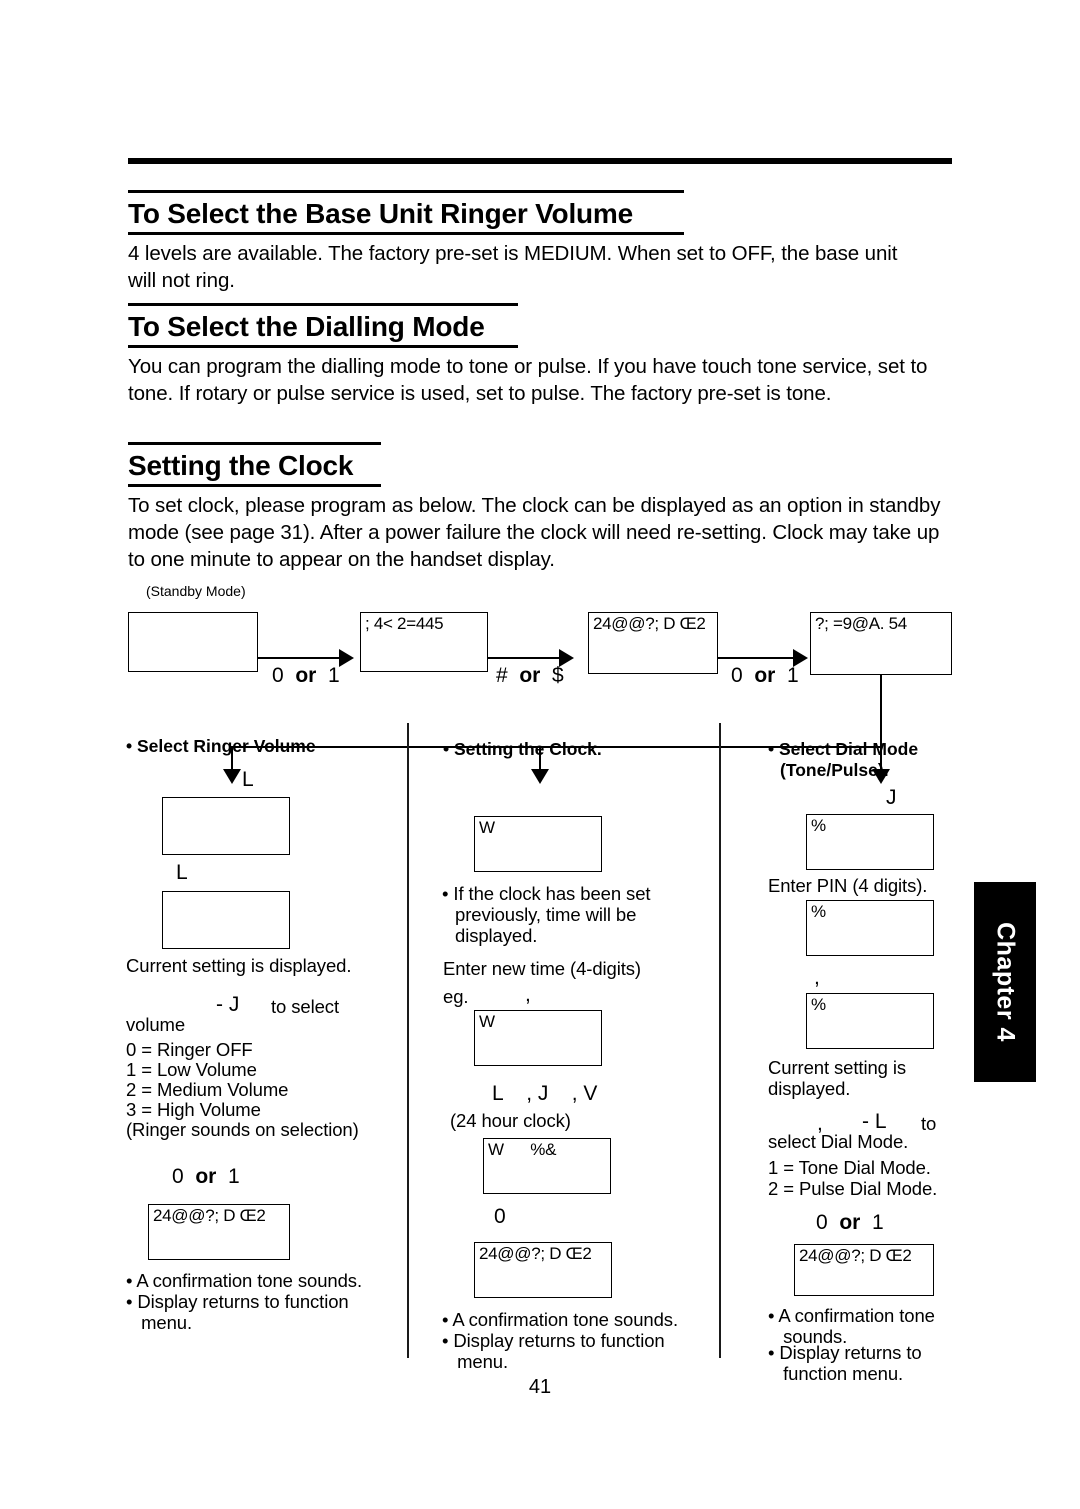  Describe the element at coordinates (845, 1352) in the screenshot. I see `column-3-bullet-2: • Display returns to` at that location.